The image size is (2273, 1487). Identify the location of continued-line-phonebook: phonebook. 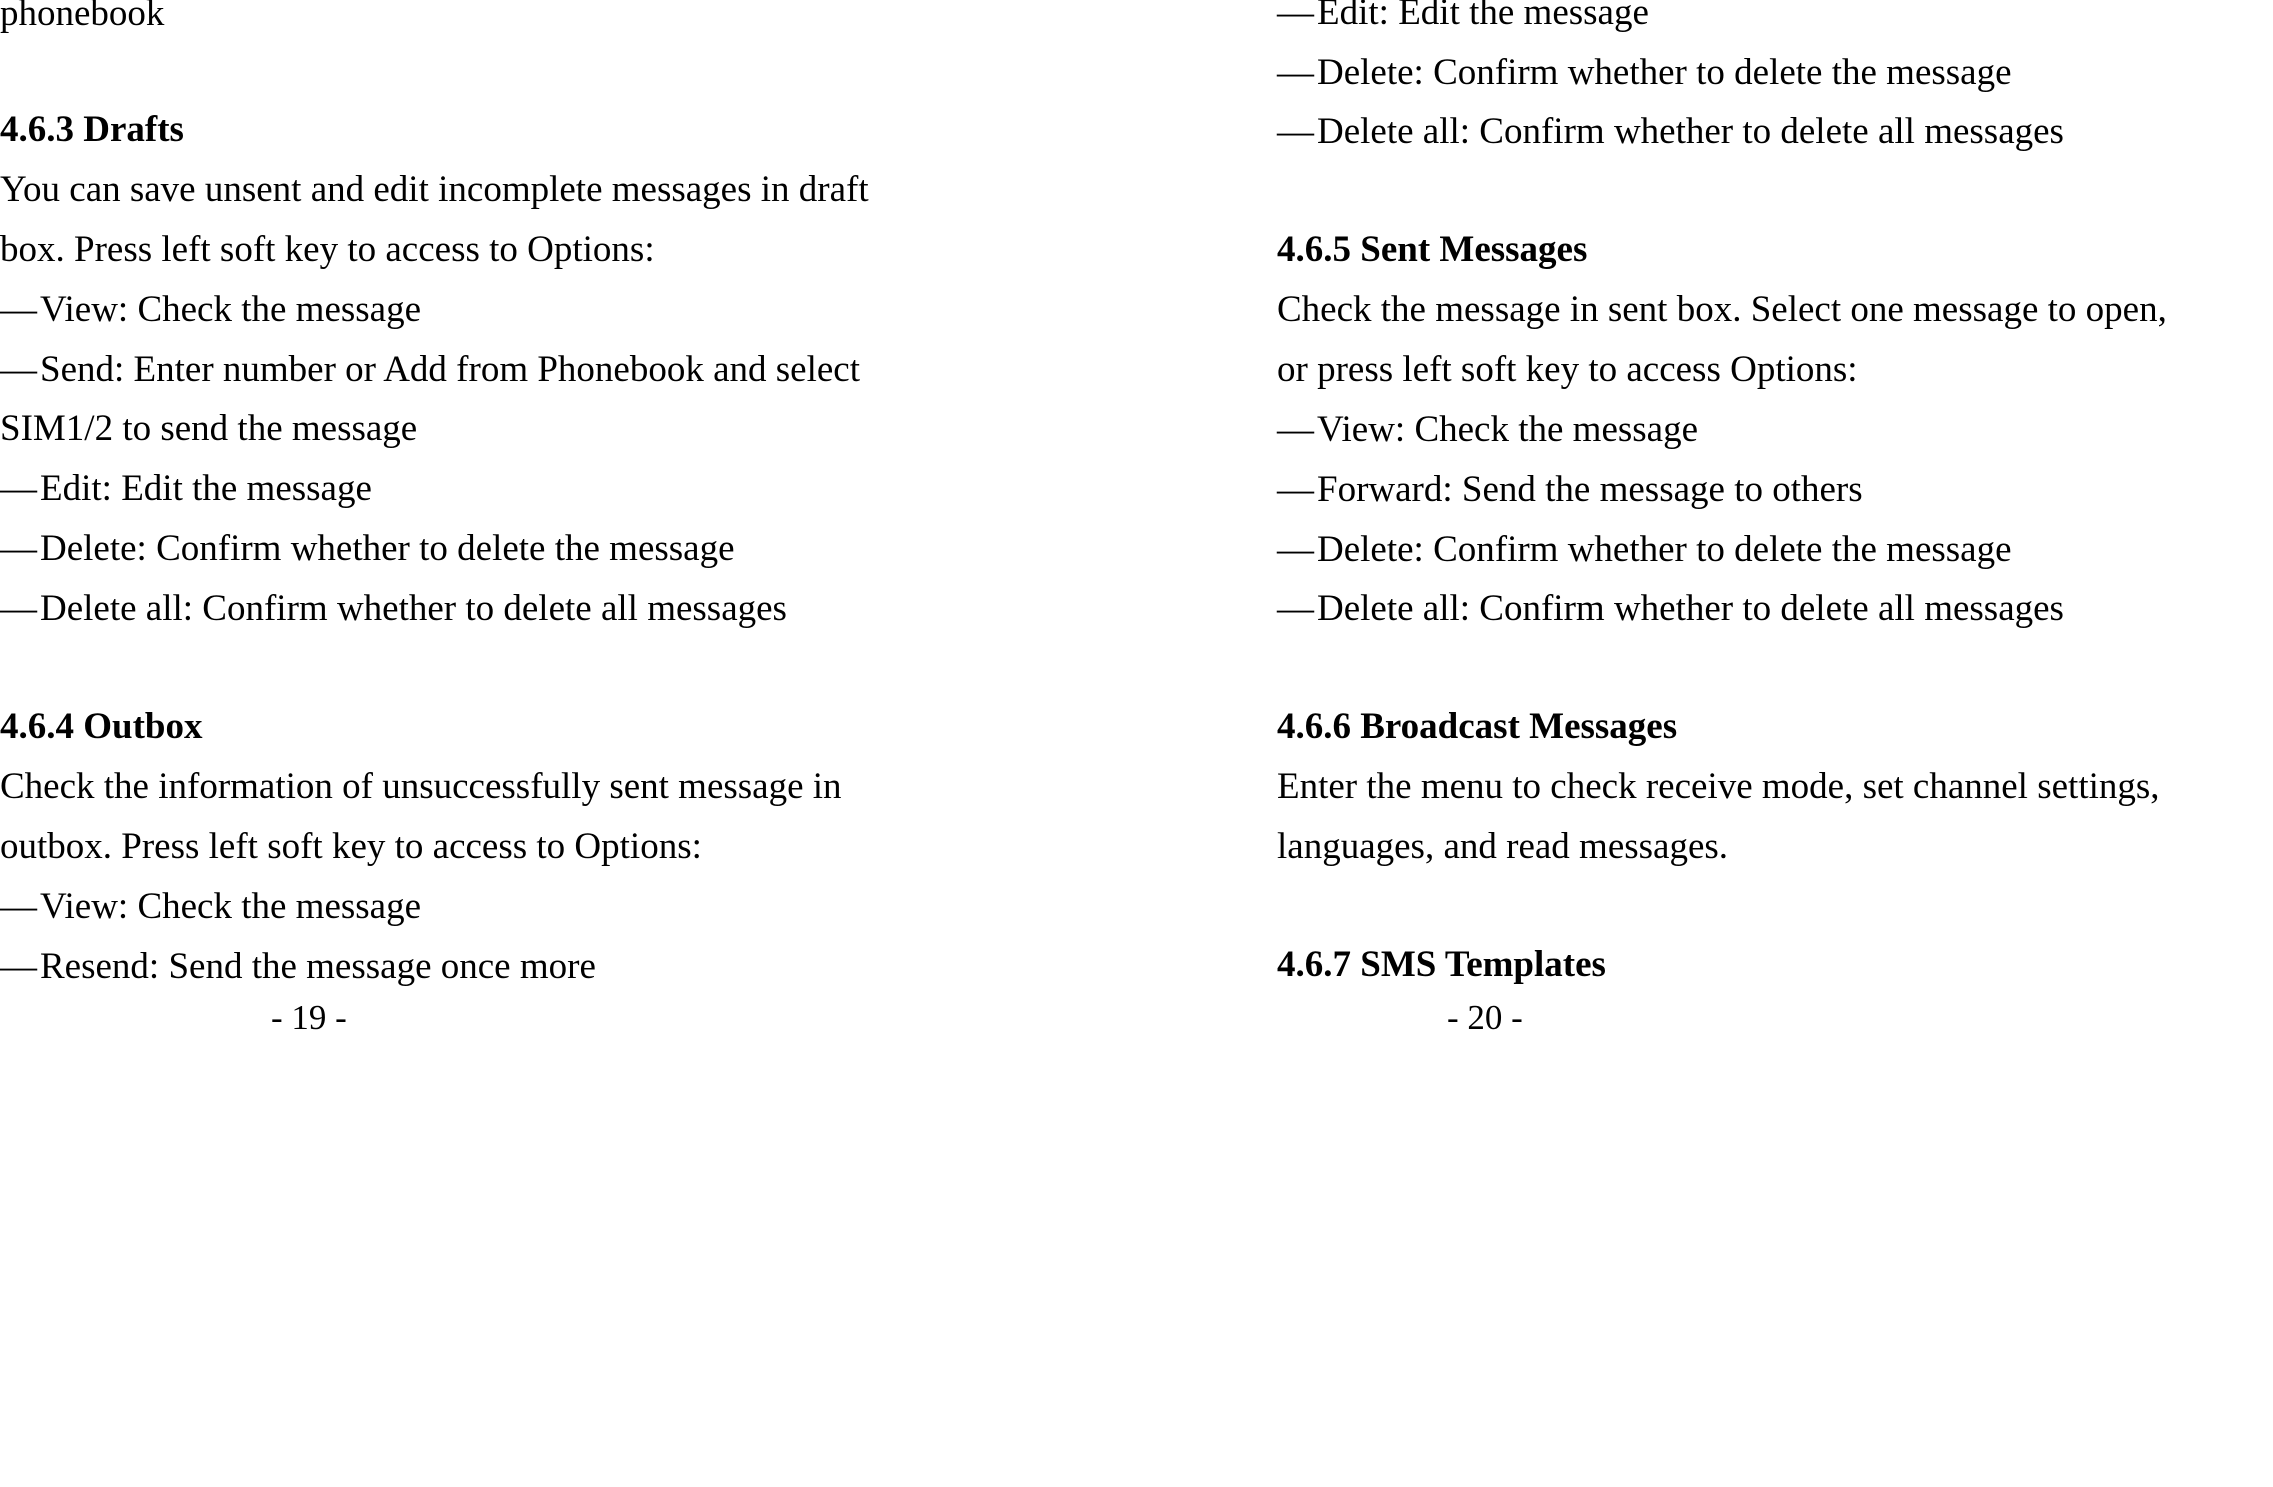
(82, 17).